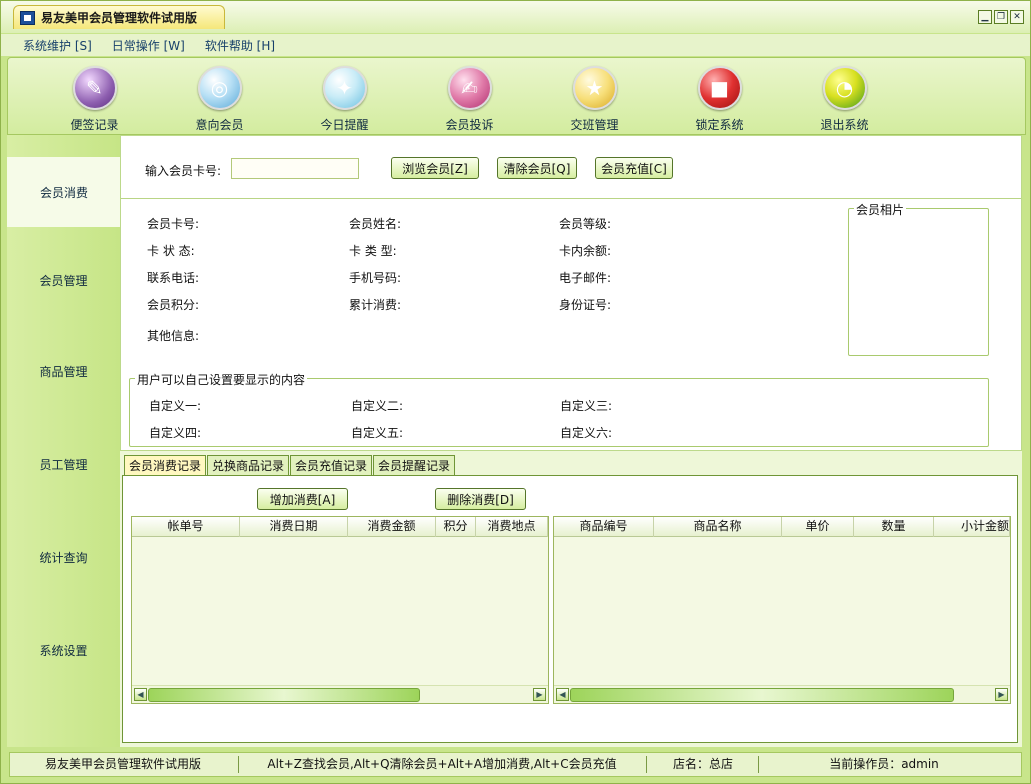 This screenshot has height=784, width=1031. I want to click on sidebar-item-label: 系统设置, so click(63, 650).